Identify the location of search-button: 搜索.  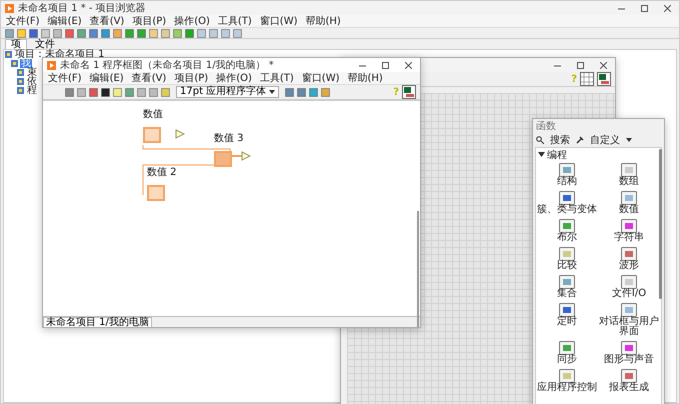
(560, 140).